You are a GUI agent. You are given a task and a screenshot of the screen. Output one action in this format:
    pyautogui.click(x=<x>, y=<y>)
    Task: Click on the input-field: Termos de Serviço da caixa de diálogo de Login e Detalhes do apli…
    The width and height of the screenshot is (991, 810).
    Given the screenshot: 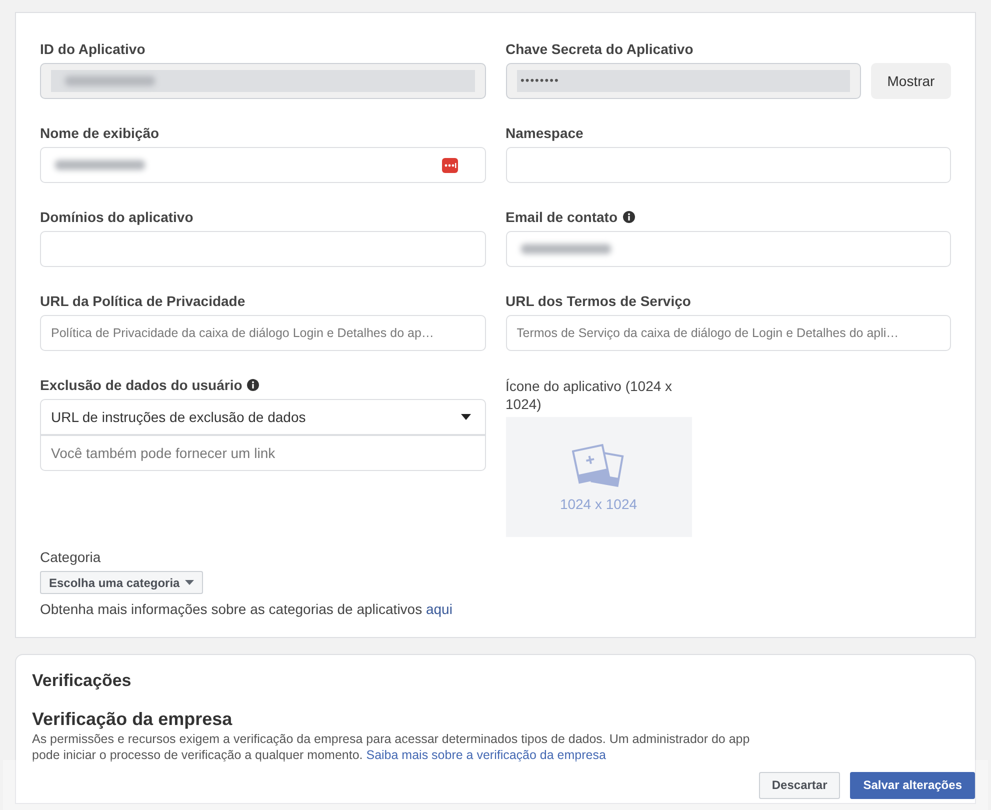 What is the action you would take?
    pyautogui.click(x=728, y=333)
    